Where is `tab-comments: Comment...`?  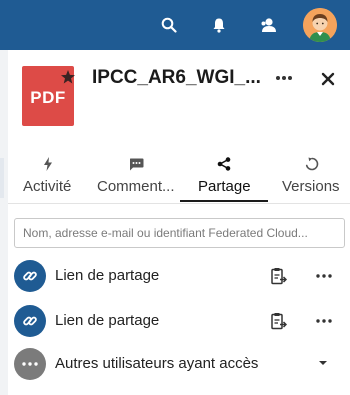
tab-comments: Comment... is located at coordinates (135, 179).